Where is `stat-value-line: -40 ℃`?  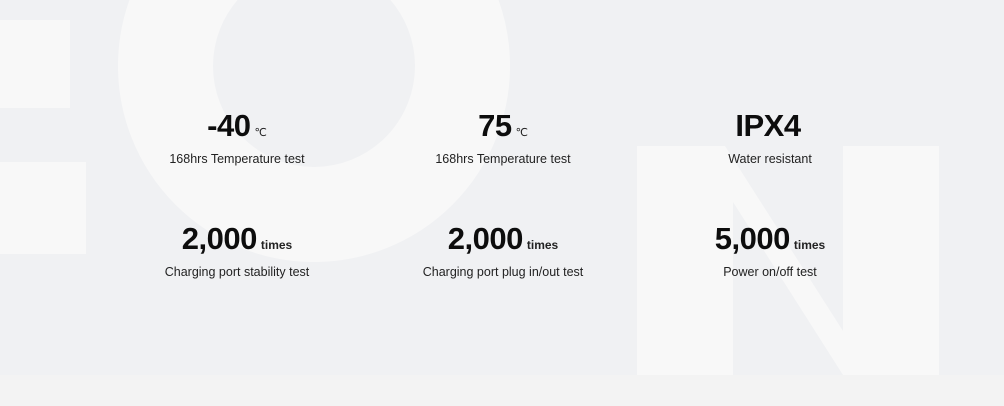 stat-value-line: -40 ℃ is located at coordinates (237, 126).